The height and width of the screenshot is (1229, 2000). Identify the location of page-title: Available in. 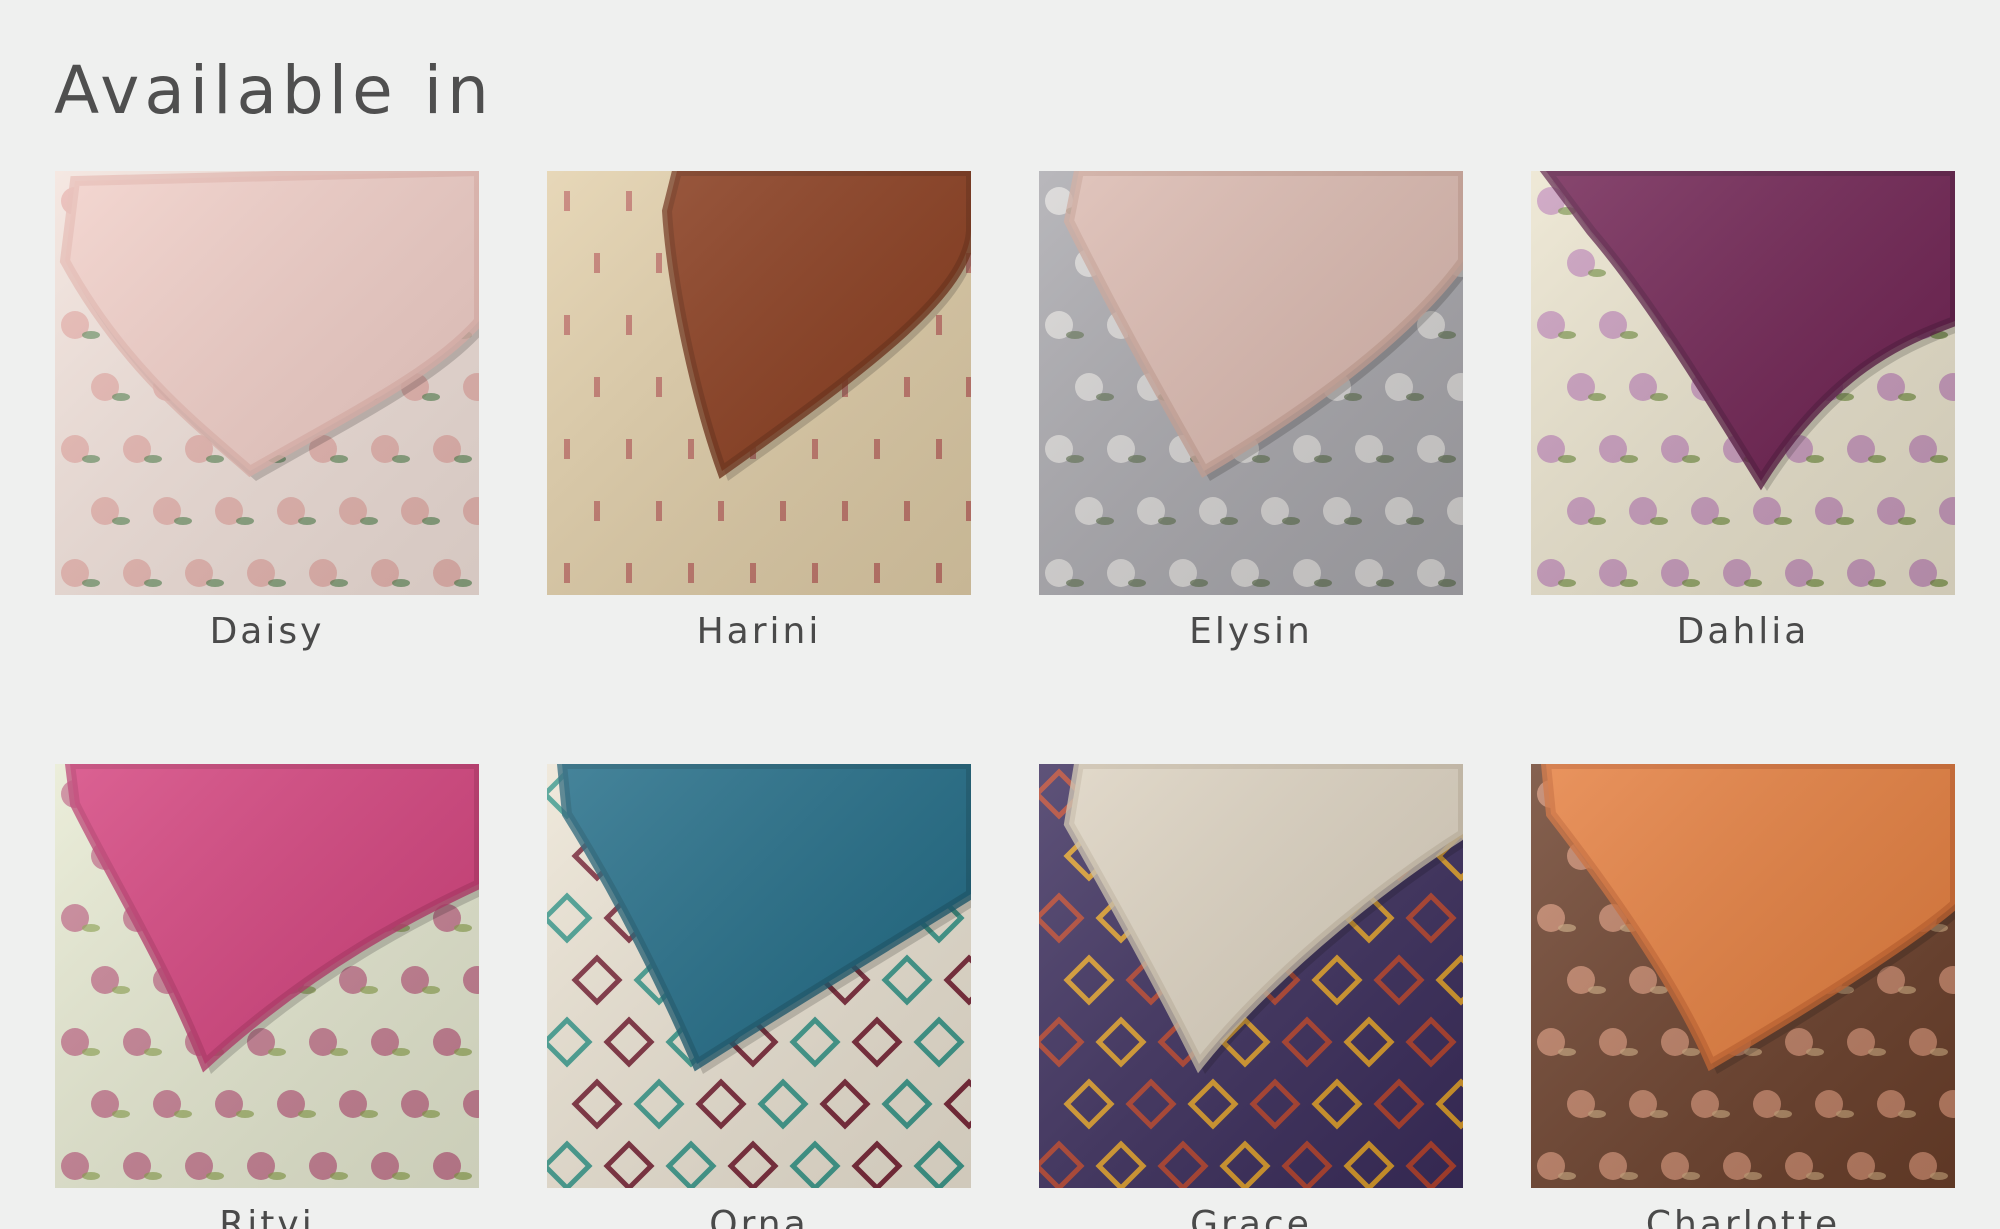
(274, 90).